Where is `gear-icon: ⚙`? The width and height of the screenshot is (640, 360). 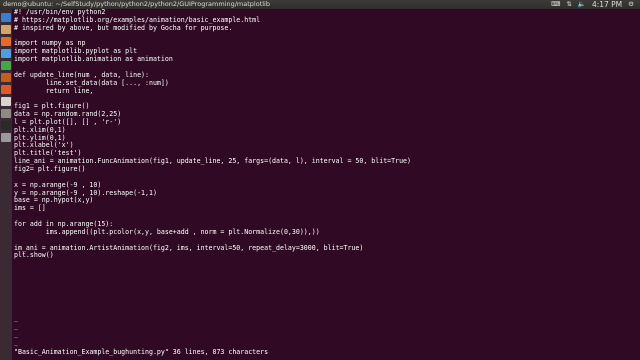
gear-icon: ⚙ is located at coordinates (631, 4).